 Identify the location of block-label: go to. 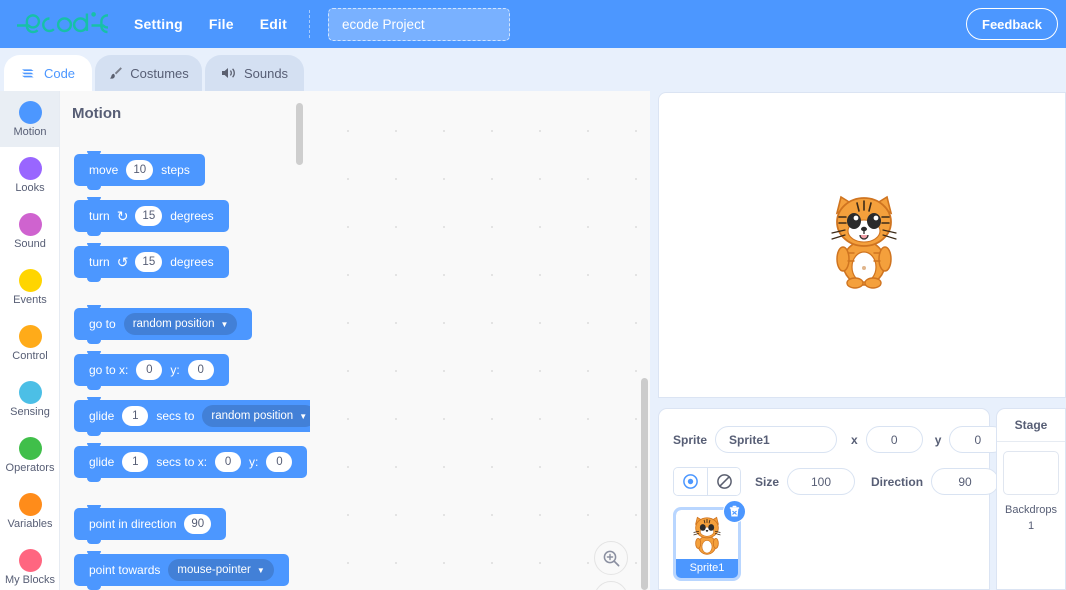
(102, 324).